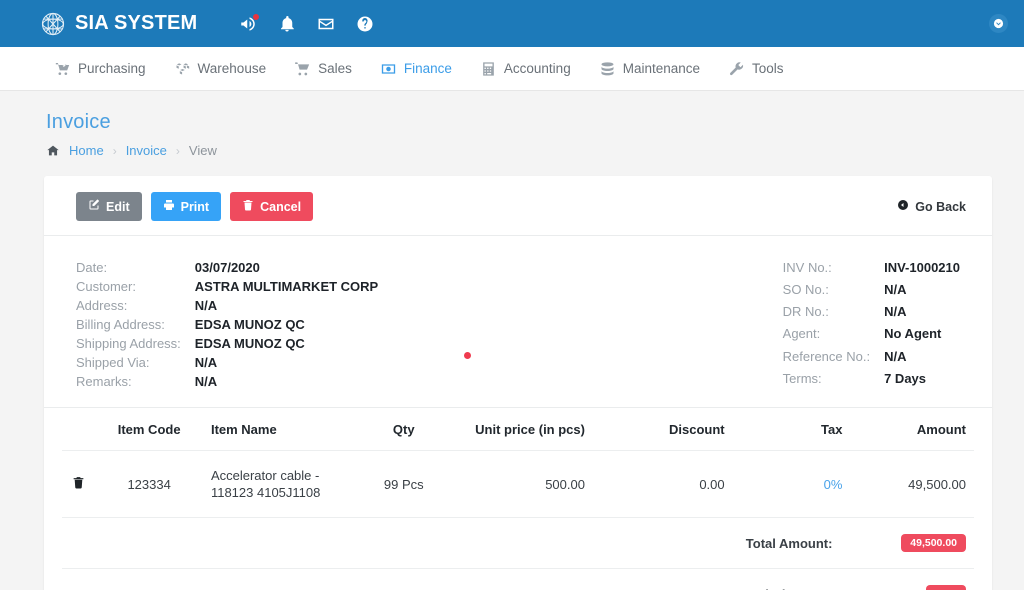 Image resolution: width=1024 pixels, height=590 pixels. Describe the element at coordinates (272, 206) in the screenshot. I see `cancel-button: Cancel` at that location.